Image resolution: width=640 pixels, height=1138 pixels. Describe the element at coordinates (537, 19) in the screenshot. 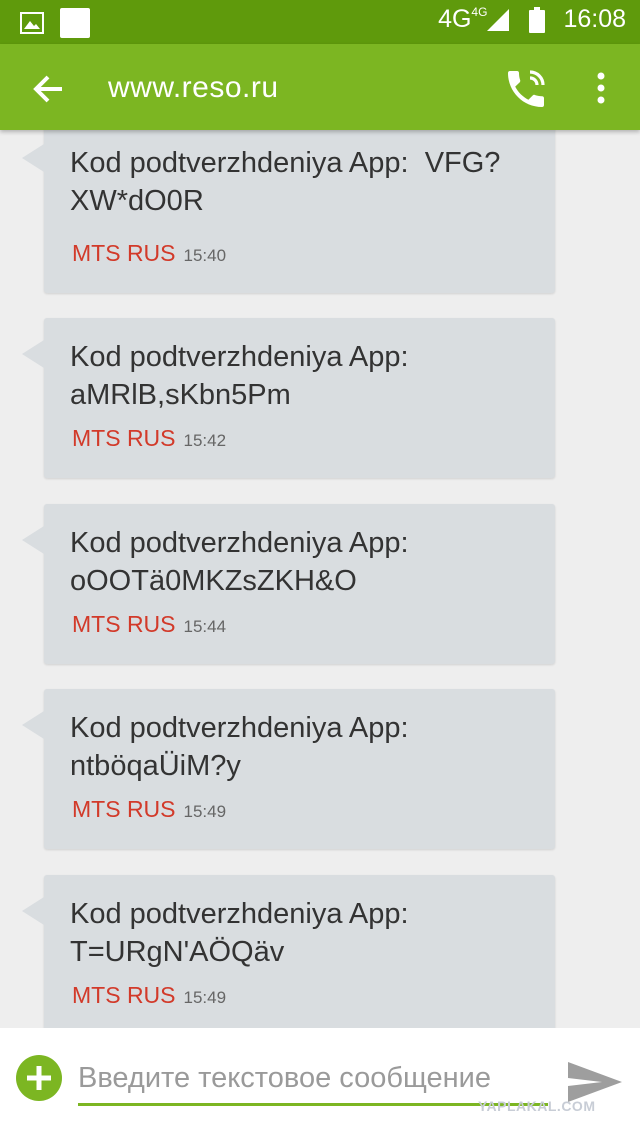

I see `battery-icon` at that location.